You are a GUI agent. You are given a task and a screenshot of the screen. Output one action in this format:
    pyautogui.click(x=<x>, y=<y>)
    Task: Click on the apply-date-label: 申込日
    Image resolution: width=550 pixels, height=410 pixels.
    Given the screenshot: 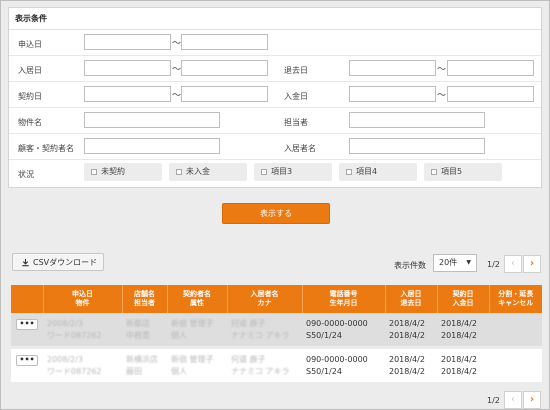 What is the action you would take?
    pyautogui.click(x=30, y=44)
    